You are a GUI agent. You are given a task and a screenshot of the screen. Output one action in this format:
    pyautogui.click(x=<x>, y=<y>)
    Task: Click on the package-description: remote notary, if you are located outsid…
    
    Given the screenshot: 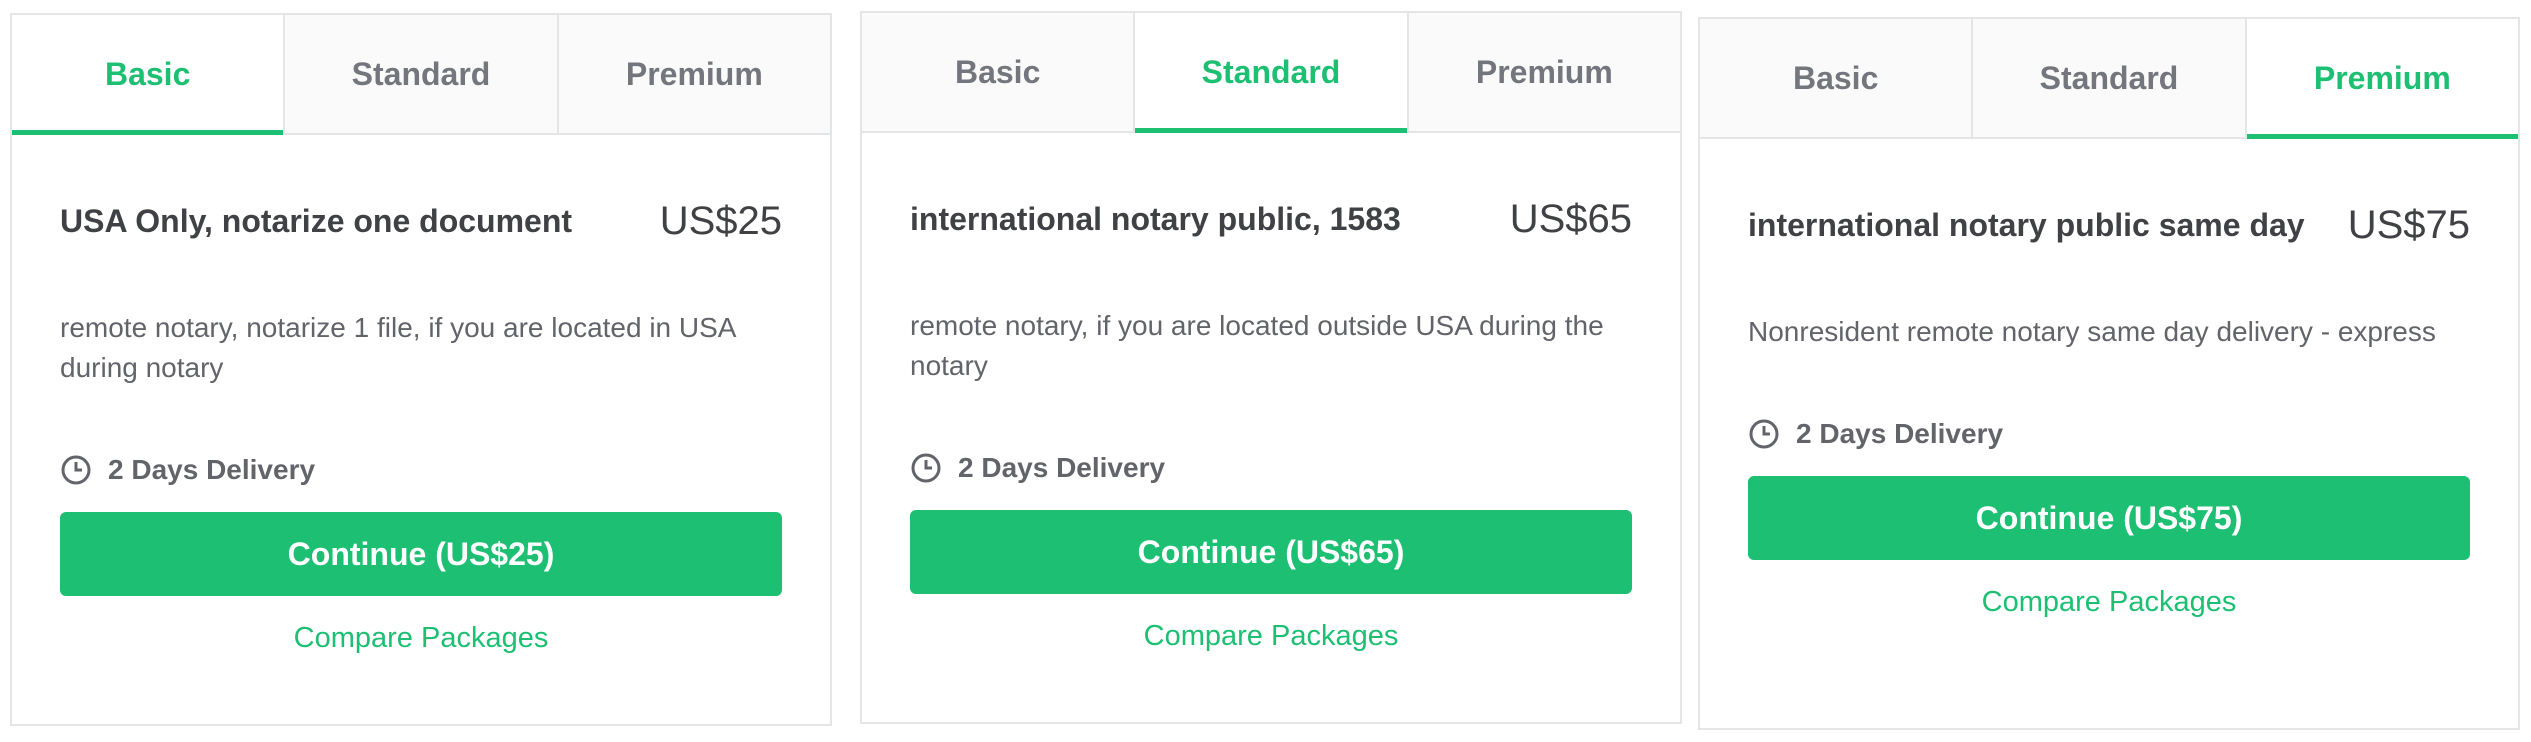 What is the action you would take?
    pyautogui.click(x=1257, y=345)
    